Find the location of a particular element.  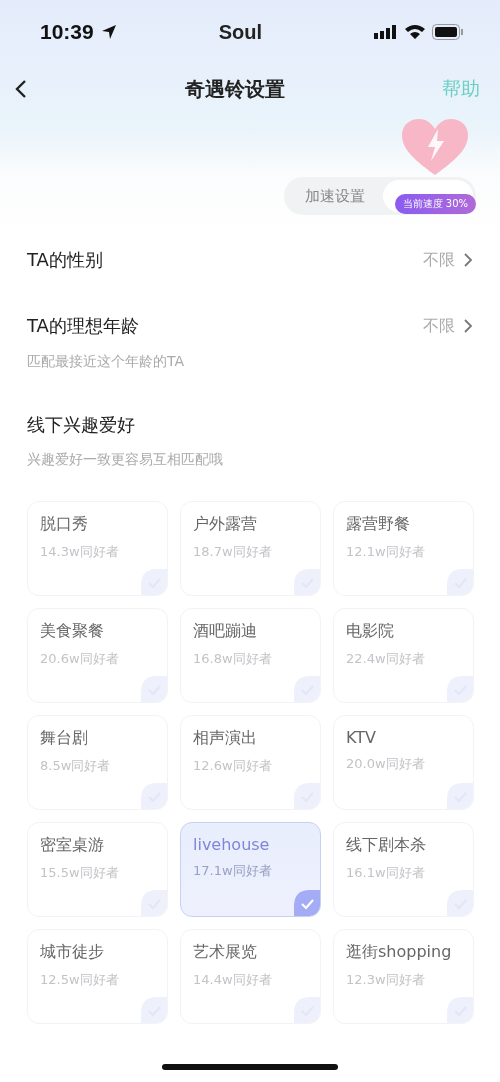

interest-name: 酒吧蹦迪 is located at coordinates (225, 631).